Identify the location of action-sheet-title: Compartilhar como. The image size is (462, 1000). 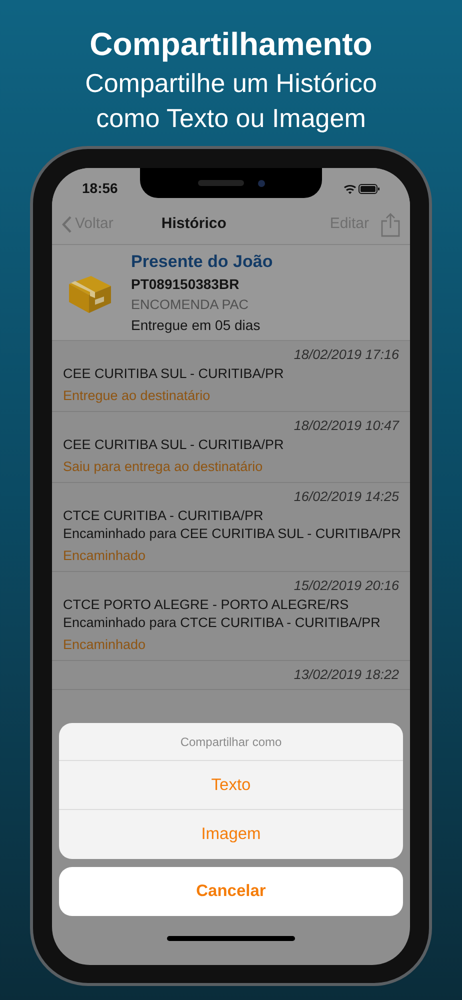
(231, 742).